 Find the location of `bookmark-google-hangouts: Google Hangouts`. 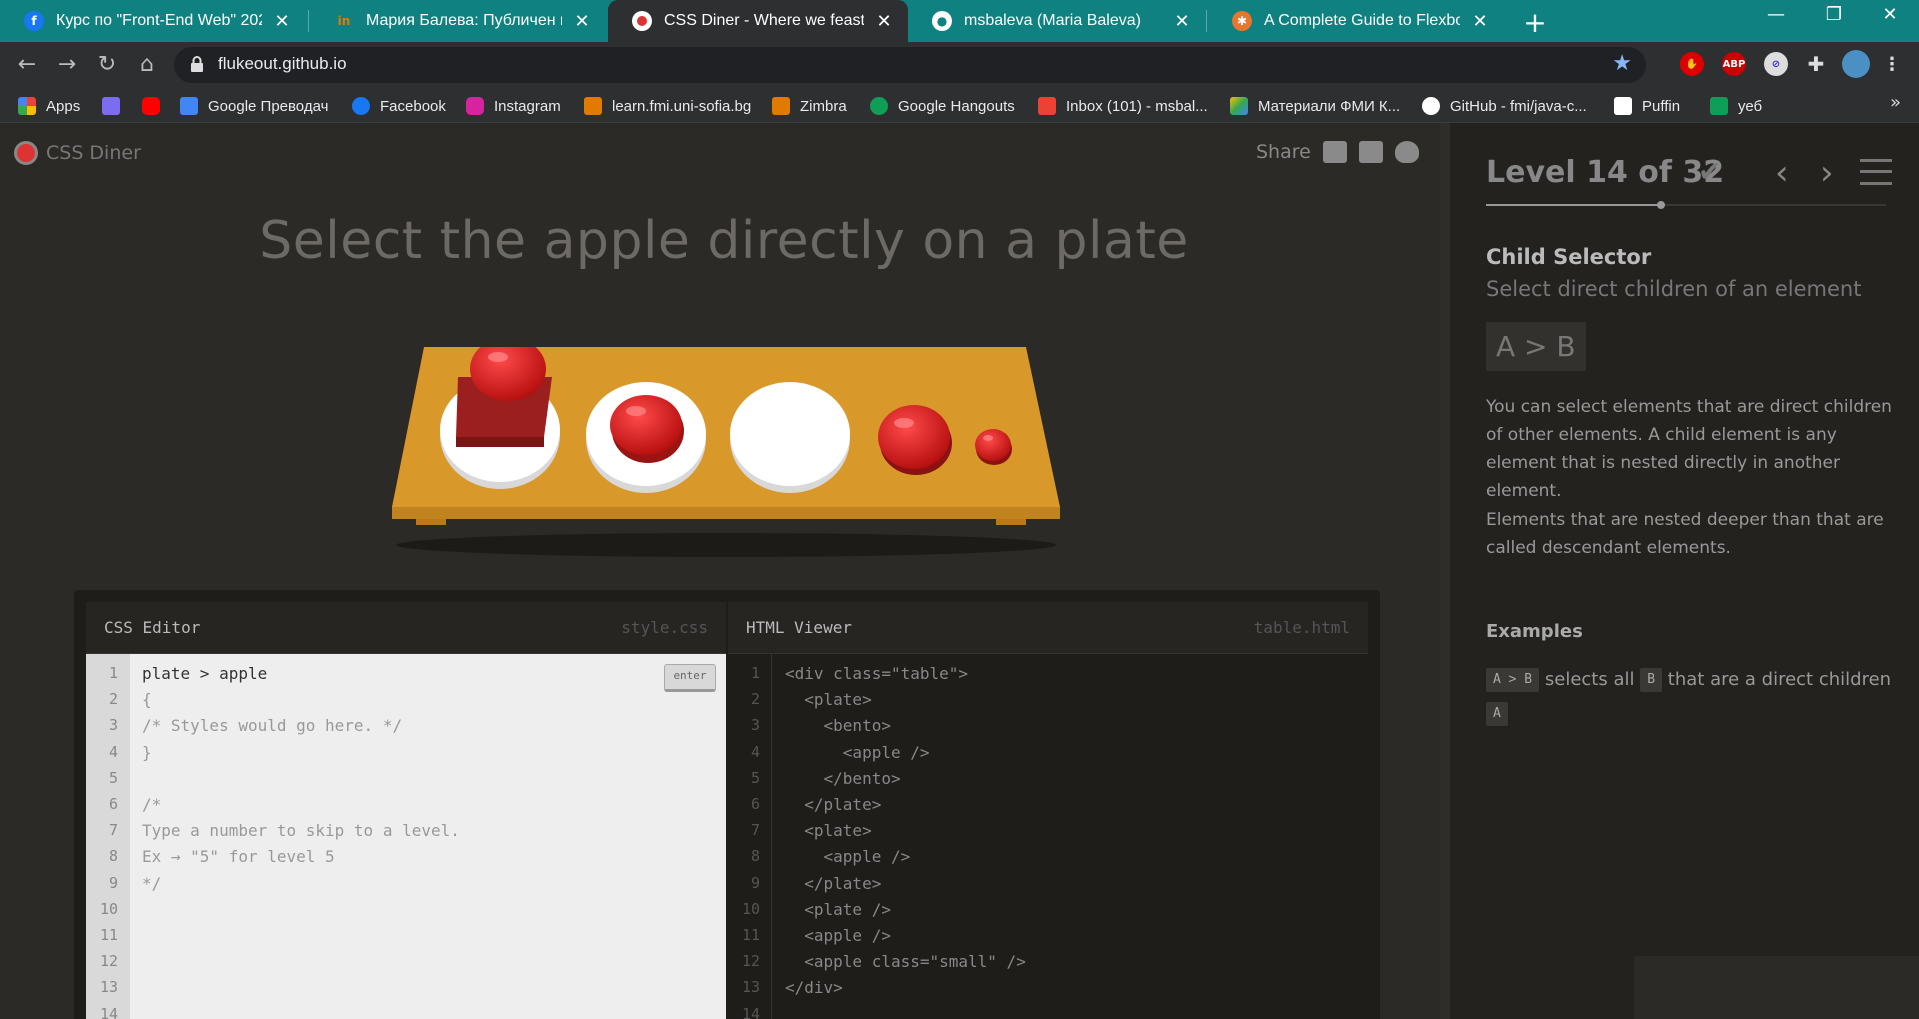

bookmark-google-hangouts: Google Hangouts is located at coordinates (942, 106).